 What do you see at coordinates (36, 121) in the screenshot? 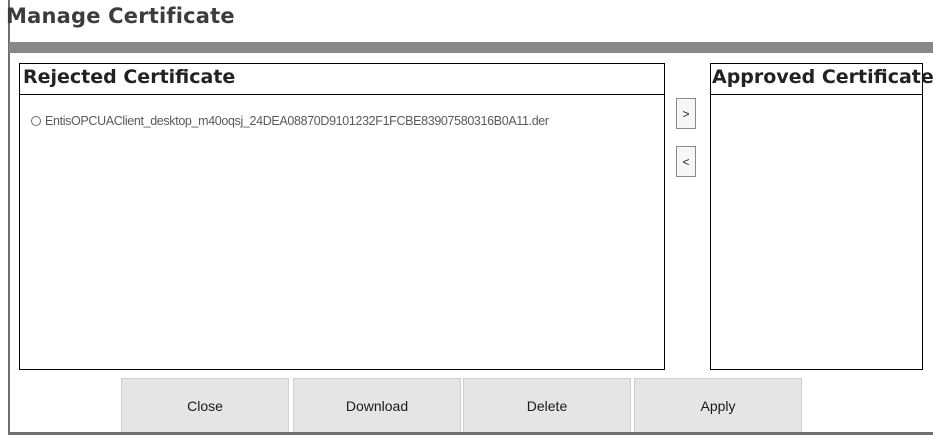
I see `certificate-radio` at bounding box center [36, 121].